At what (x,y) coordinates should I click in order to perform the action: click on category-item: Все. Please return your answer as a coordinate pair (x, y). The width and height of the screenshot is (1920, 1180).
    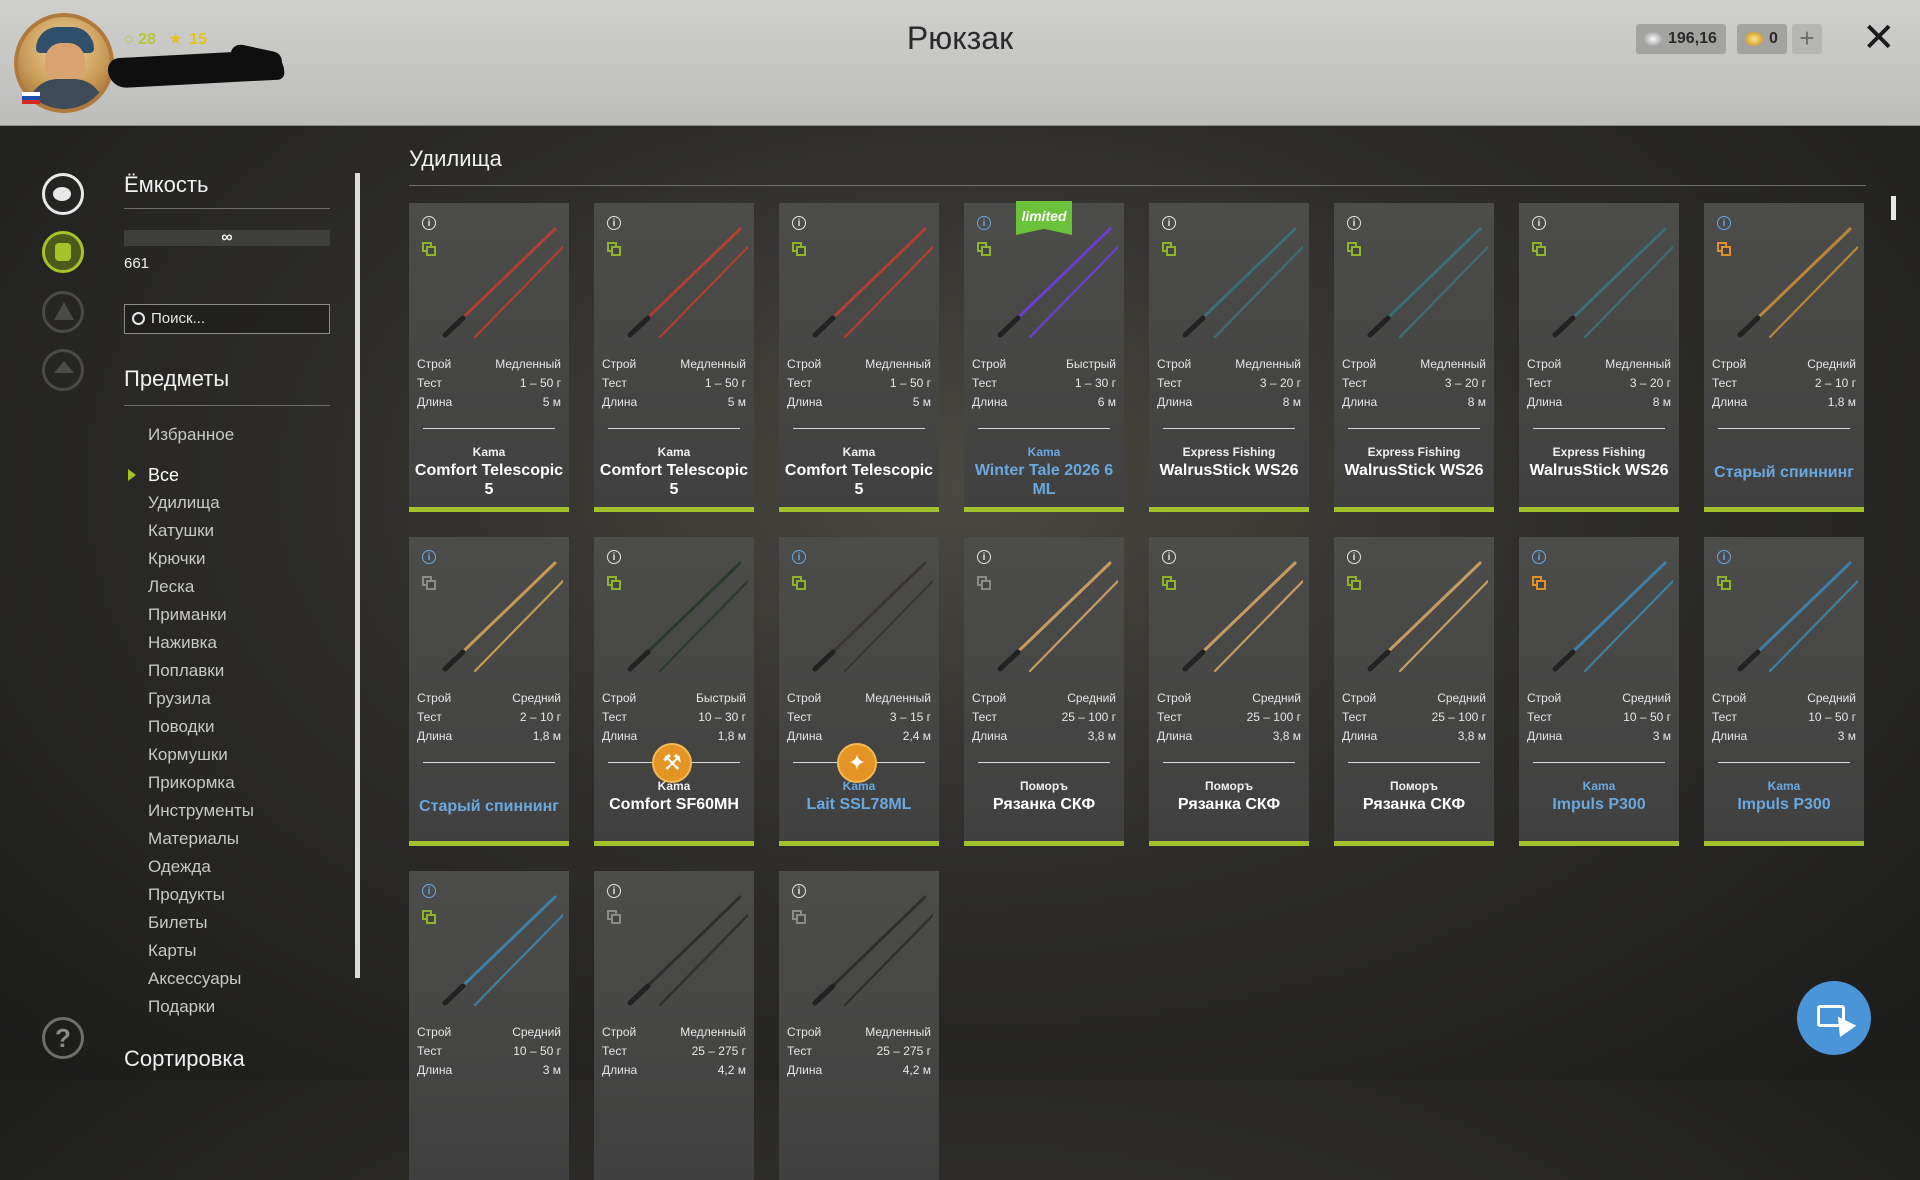
    Looking at the image, I should click on (190, 475).